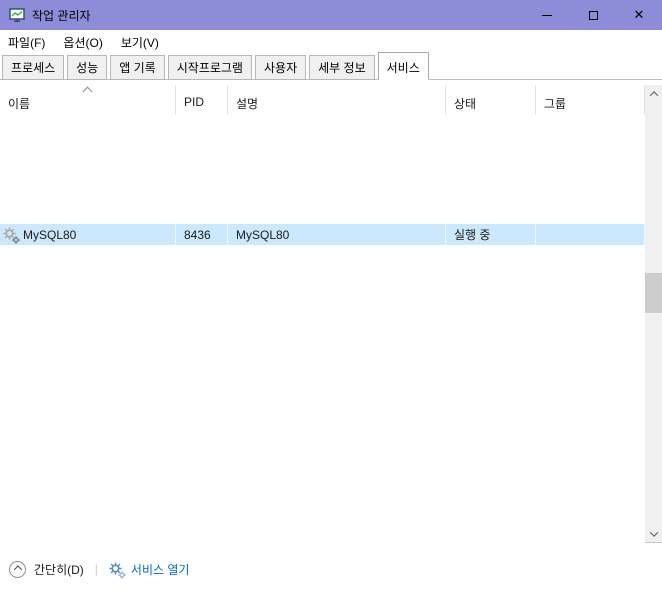 This screenshot has width=662, height=590. What do you see at coordinates (331, 15) in the screenshot?
I see `titlebar: 작업 관리자 ✕` at bounding box center [331, 15].